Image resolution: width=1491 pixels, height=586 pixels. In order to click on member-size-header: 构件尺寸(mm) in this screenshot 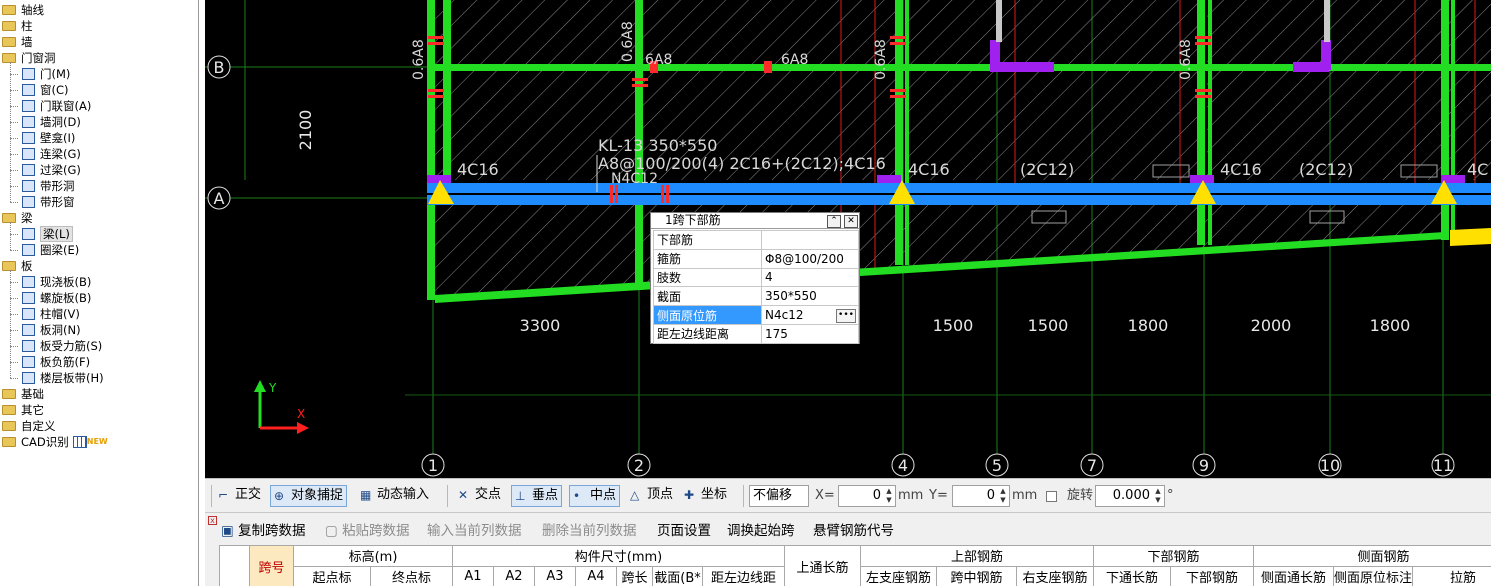, I will do `click(618, 556)`.